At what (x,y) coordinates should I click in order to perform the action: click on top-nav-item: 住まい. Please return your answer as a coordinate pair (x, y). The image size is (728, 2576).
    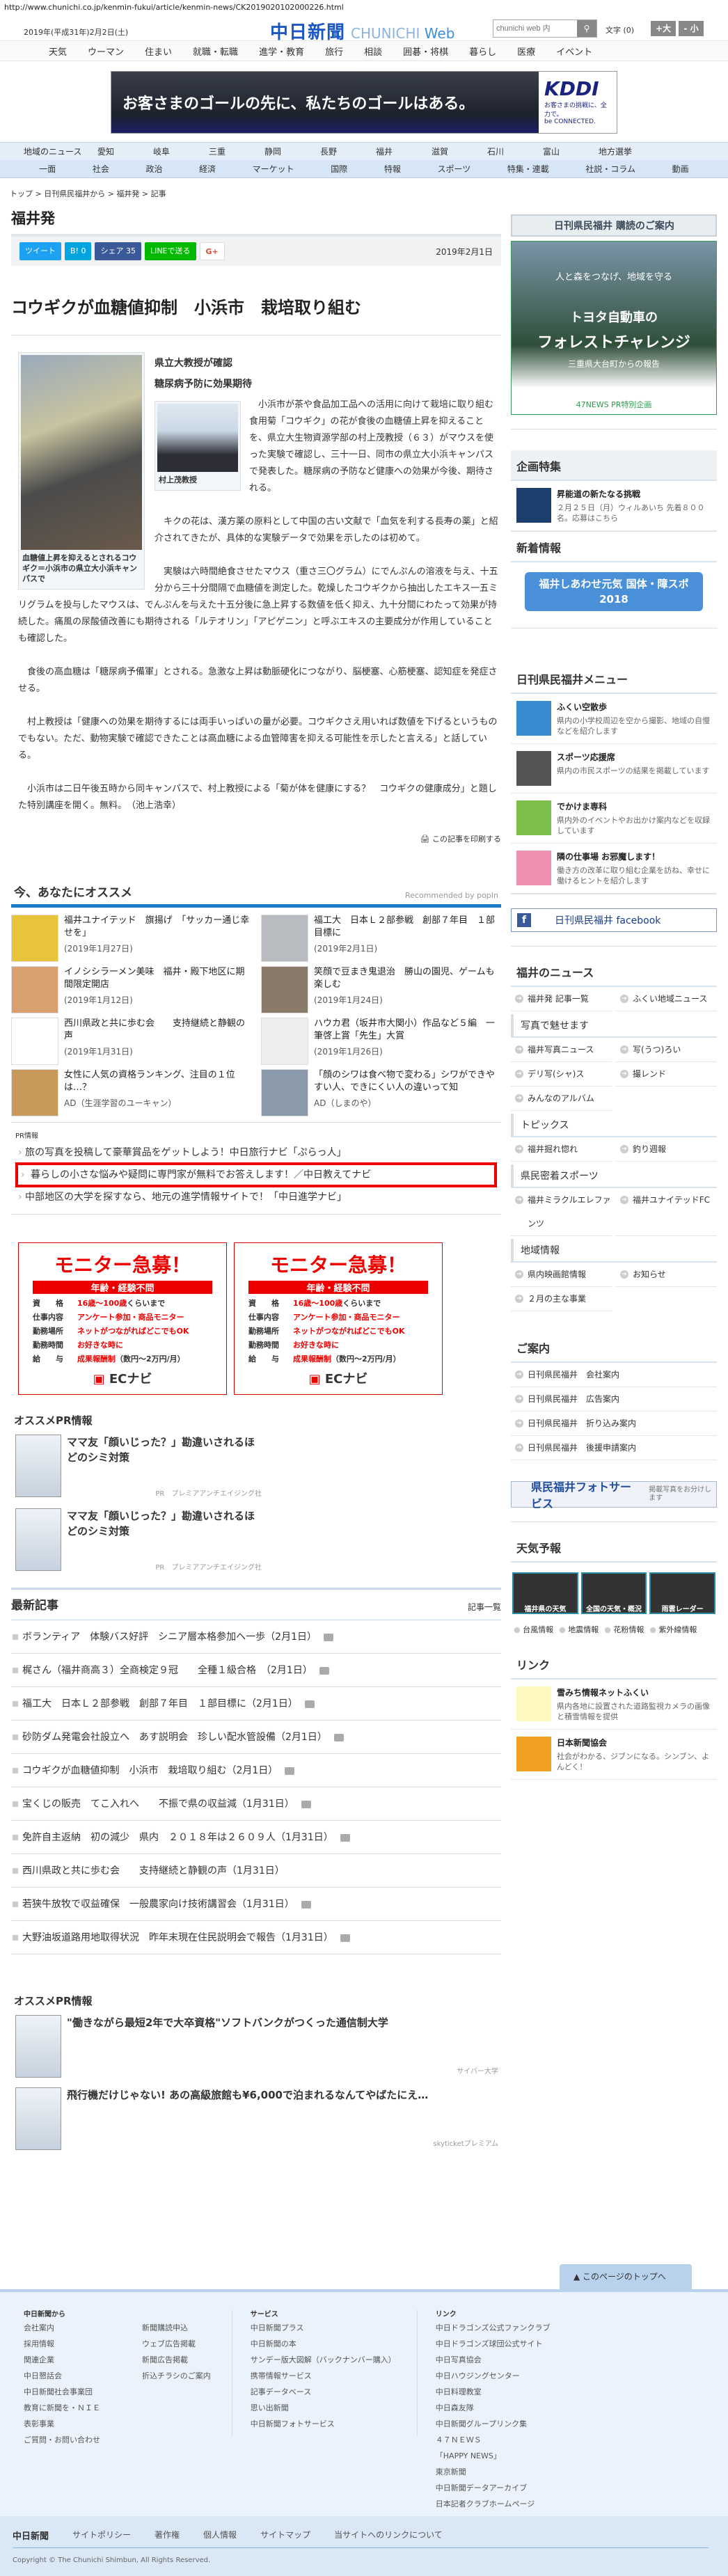
    Looking at the image, I should click on (158, 51).